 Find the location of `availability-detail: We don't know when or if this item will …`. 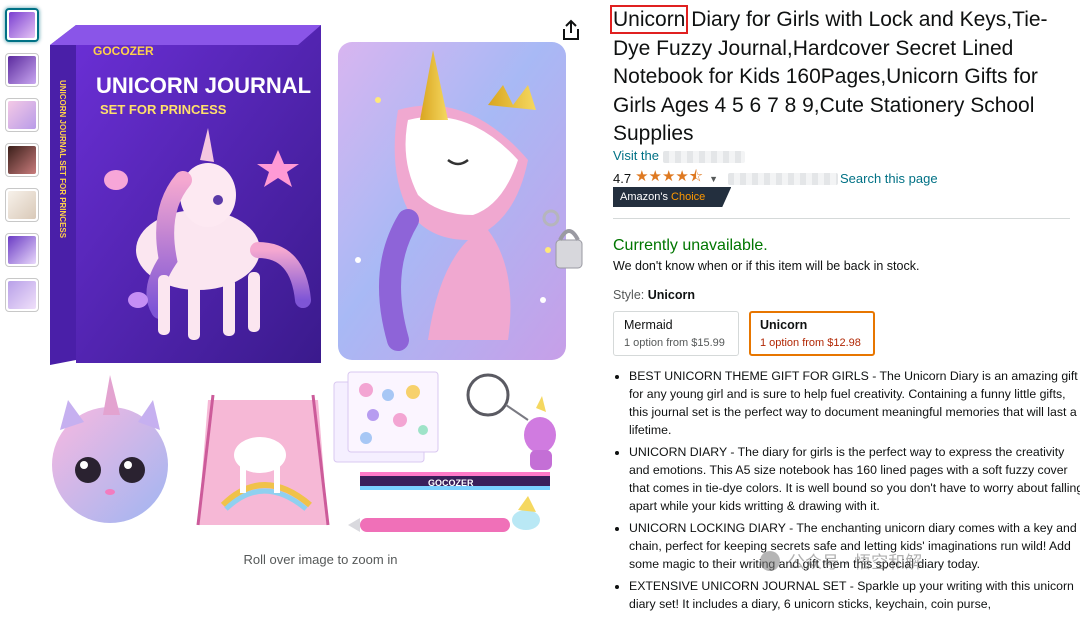

availability-detail: We don't know when or if this item will … is located at coordinates (766, 266).